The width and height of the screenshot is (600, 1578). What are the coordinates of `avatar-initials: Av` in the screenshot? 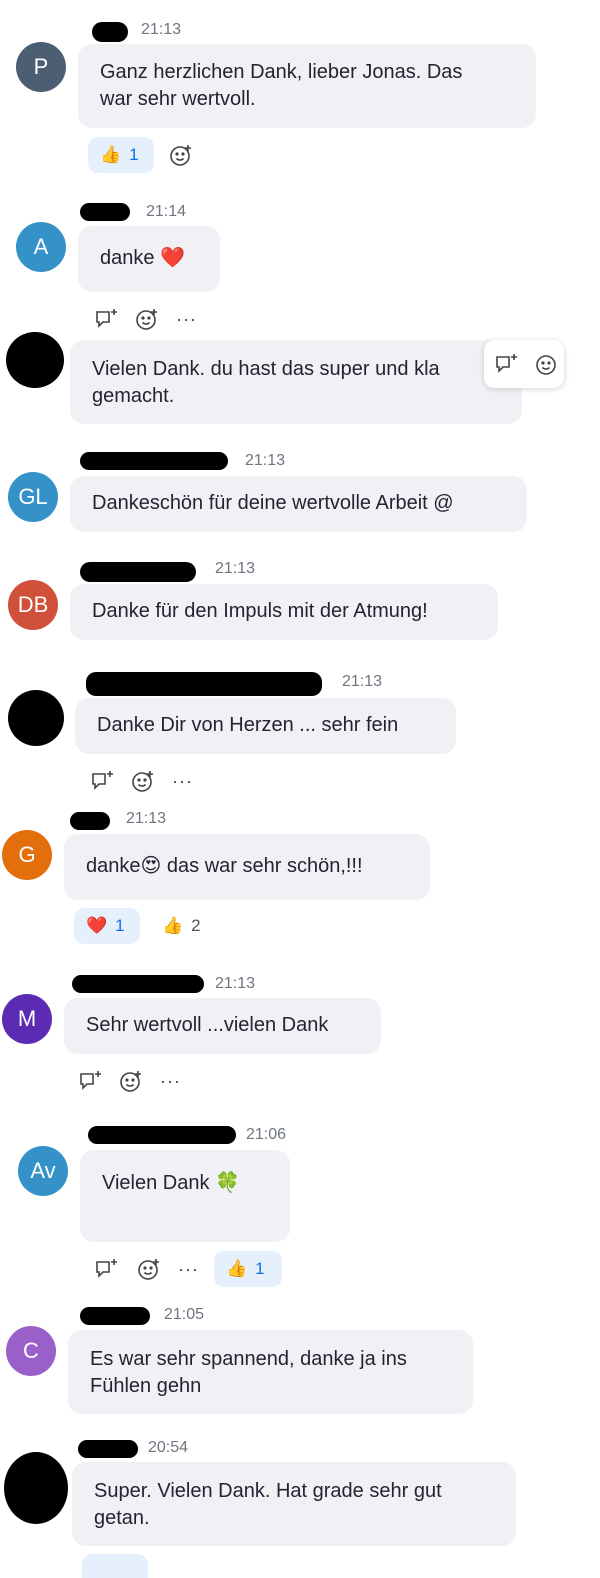 It's located at (43, 1170).